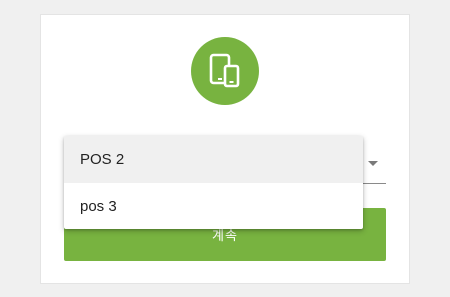 The image size is (450, 297). Describe the element at coordinates (213, 206) in the screenshot. I see `dropdown-option-pos-3: pos 3` at that location.